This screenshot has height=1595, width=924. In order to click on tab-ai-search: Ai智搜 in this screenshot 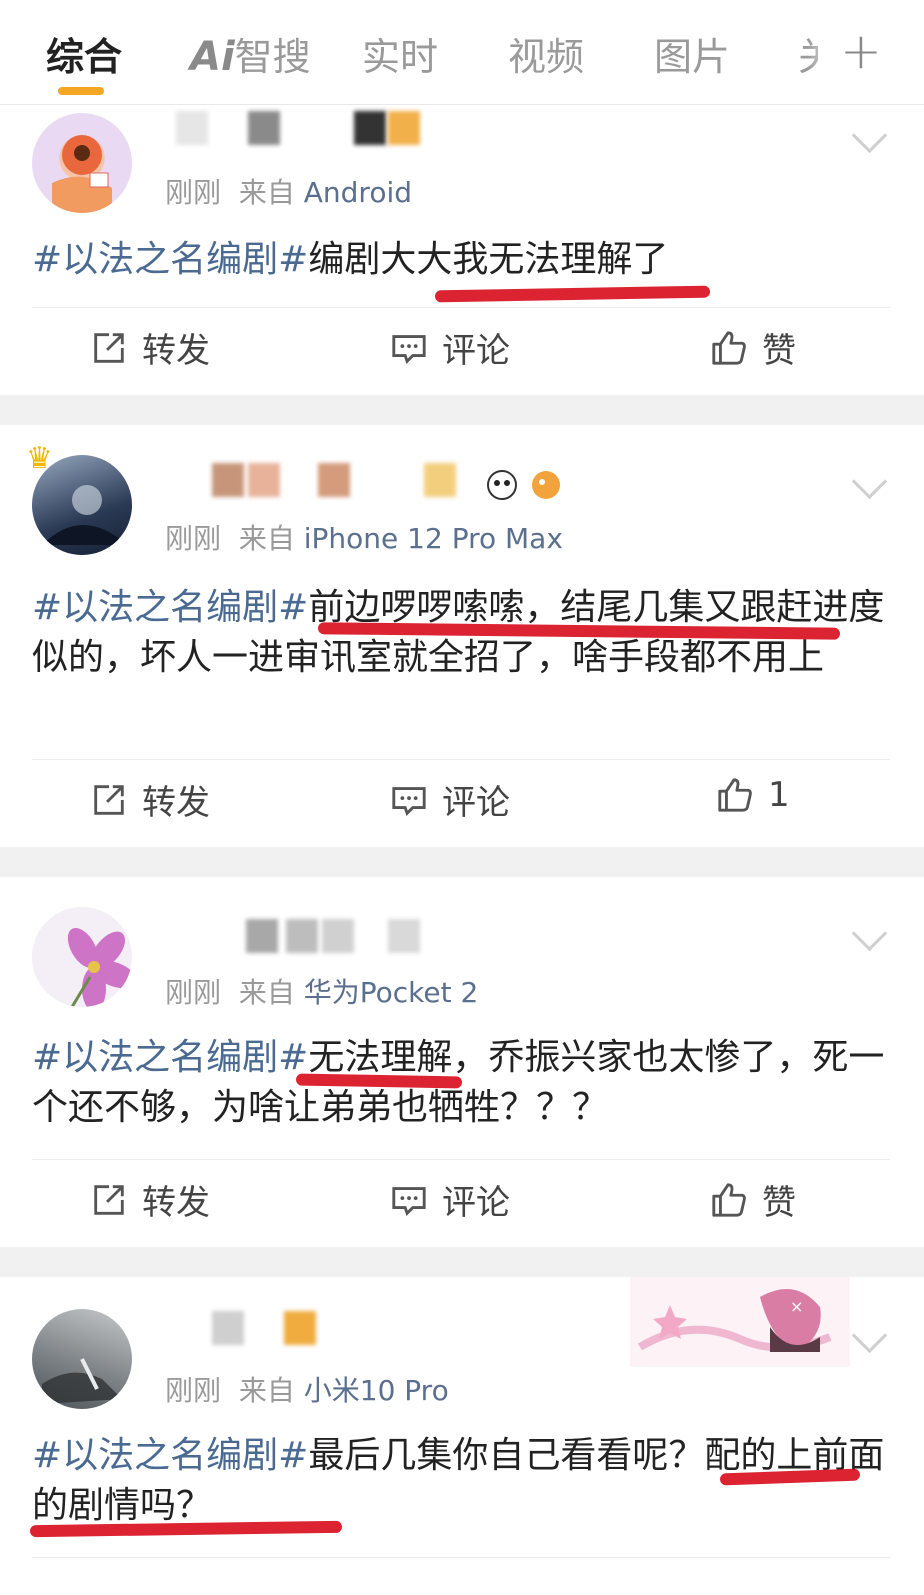, I will do `click(250, 53)`.